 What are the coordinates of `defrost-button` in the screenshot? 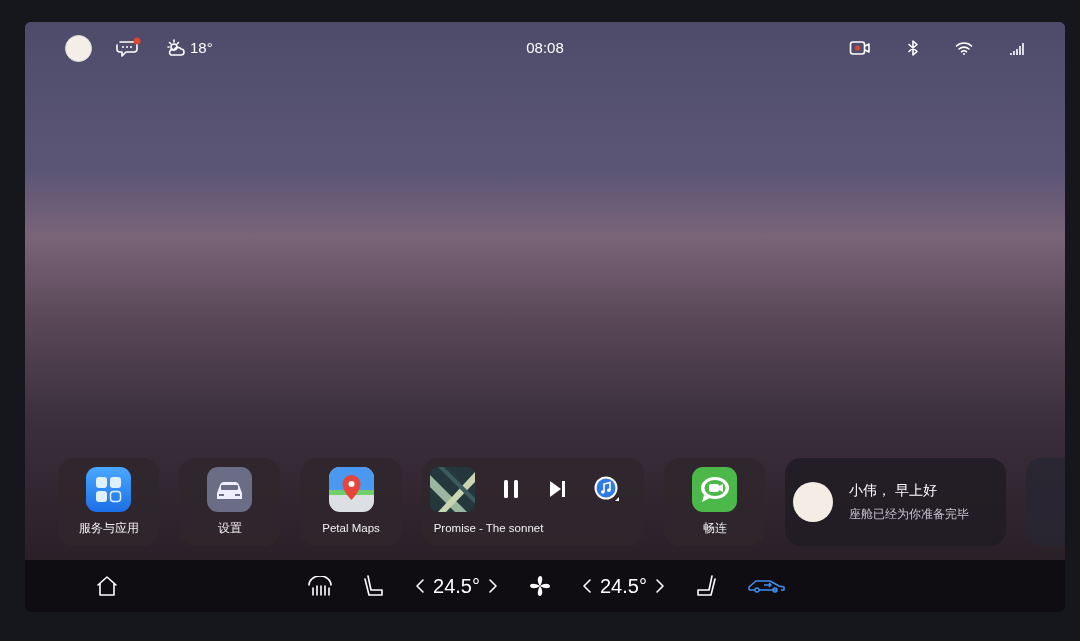 It's located at (320, 586).